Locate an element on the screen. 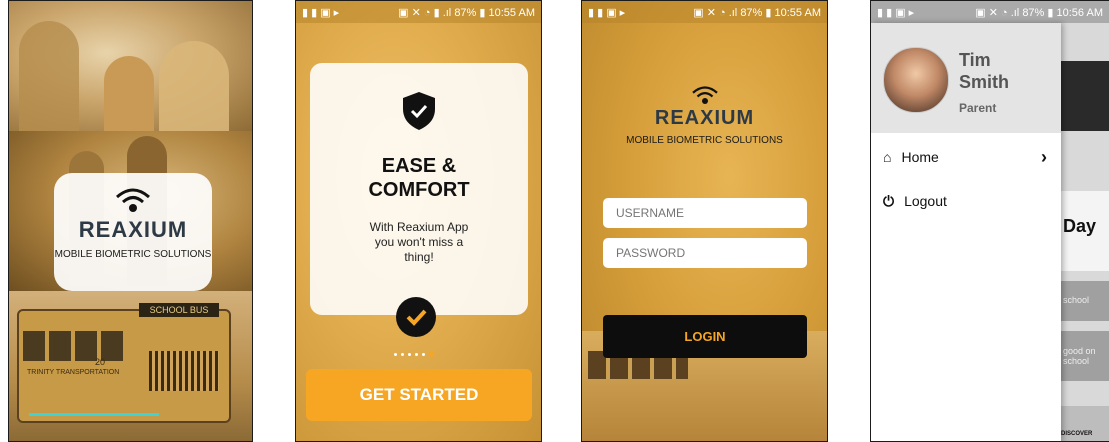 Image resolution: width=1109 pixels, height=442 pixels. shield-check-icon is located at coordinates (419, 111).